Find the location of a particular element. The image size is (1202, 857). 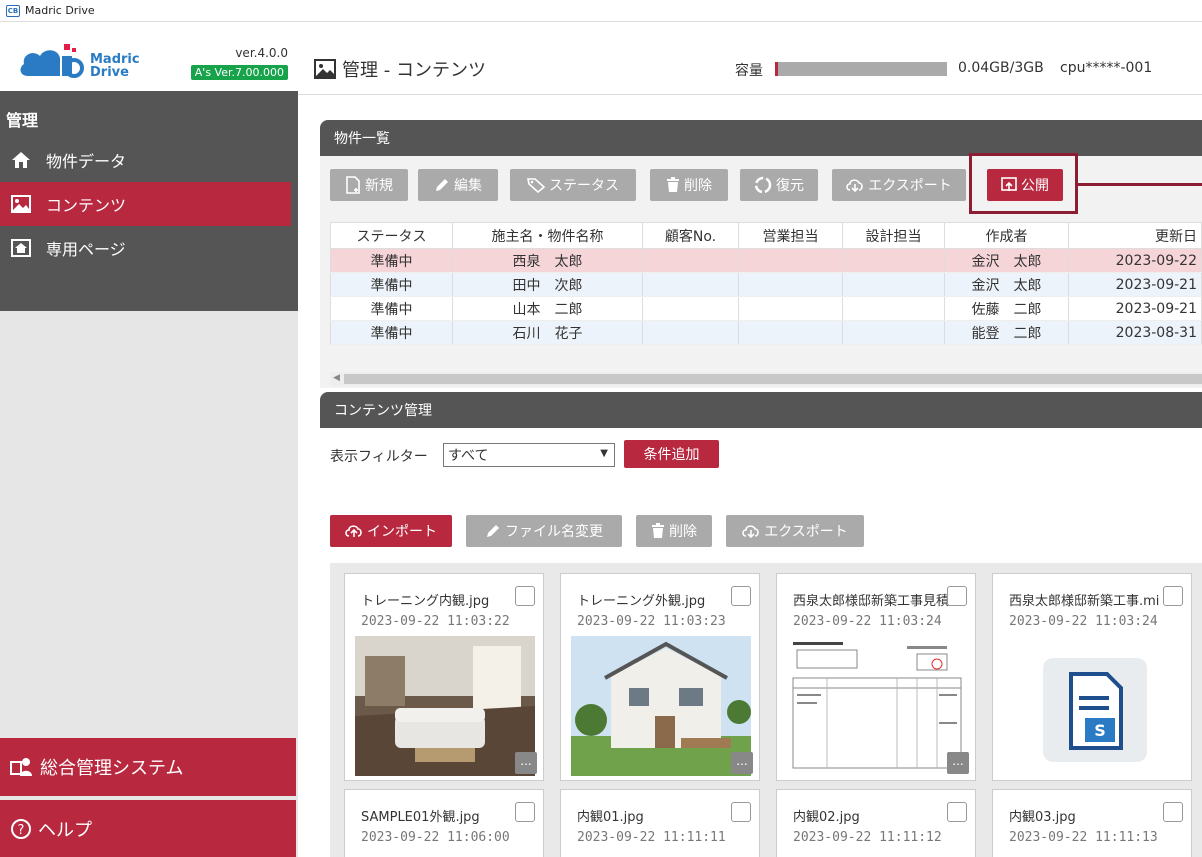

nav-item-dedicated-page: 専用ページ is located at coordinates (145, 248).